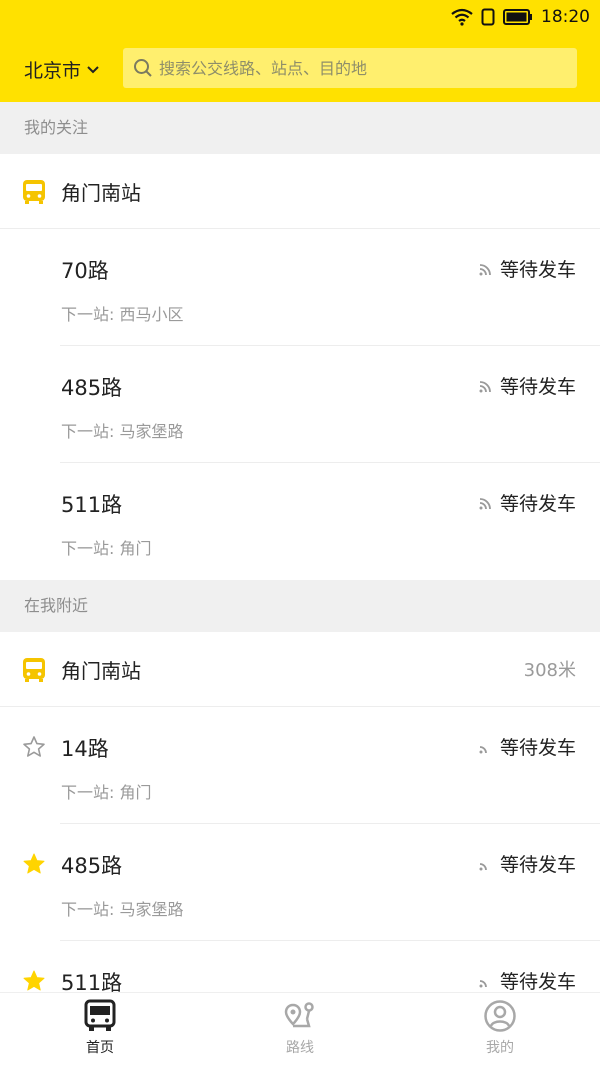  I want to click on search-input, so click(359, 68).